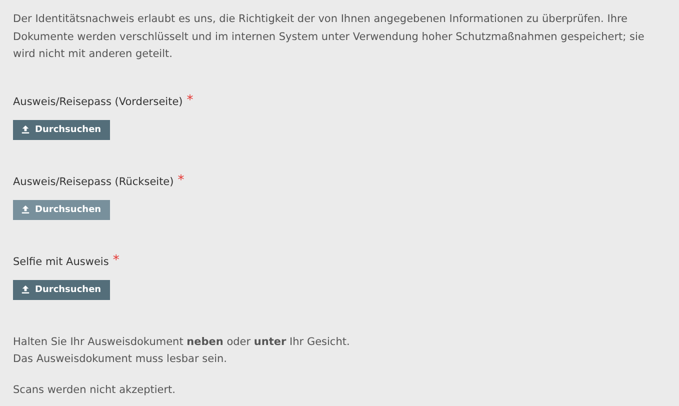 This screenshot has height=406, width=679. I want to click on instruction-text: Scans werden nicht akzeptiert., so click(95, 390).